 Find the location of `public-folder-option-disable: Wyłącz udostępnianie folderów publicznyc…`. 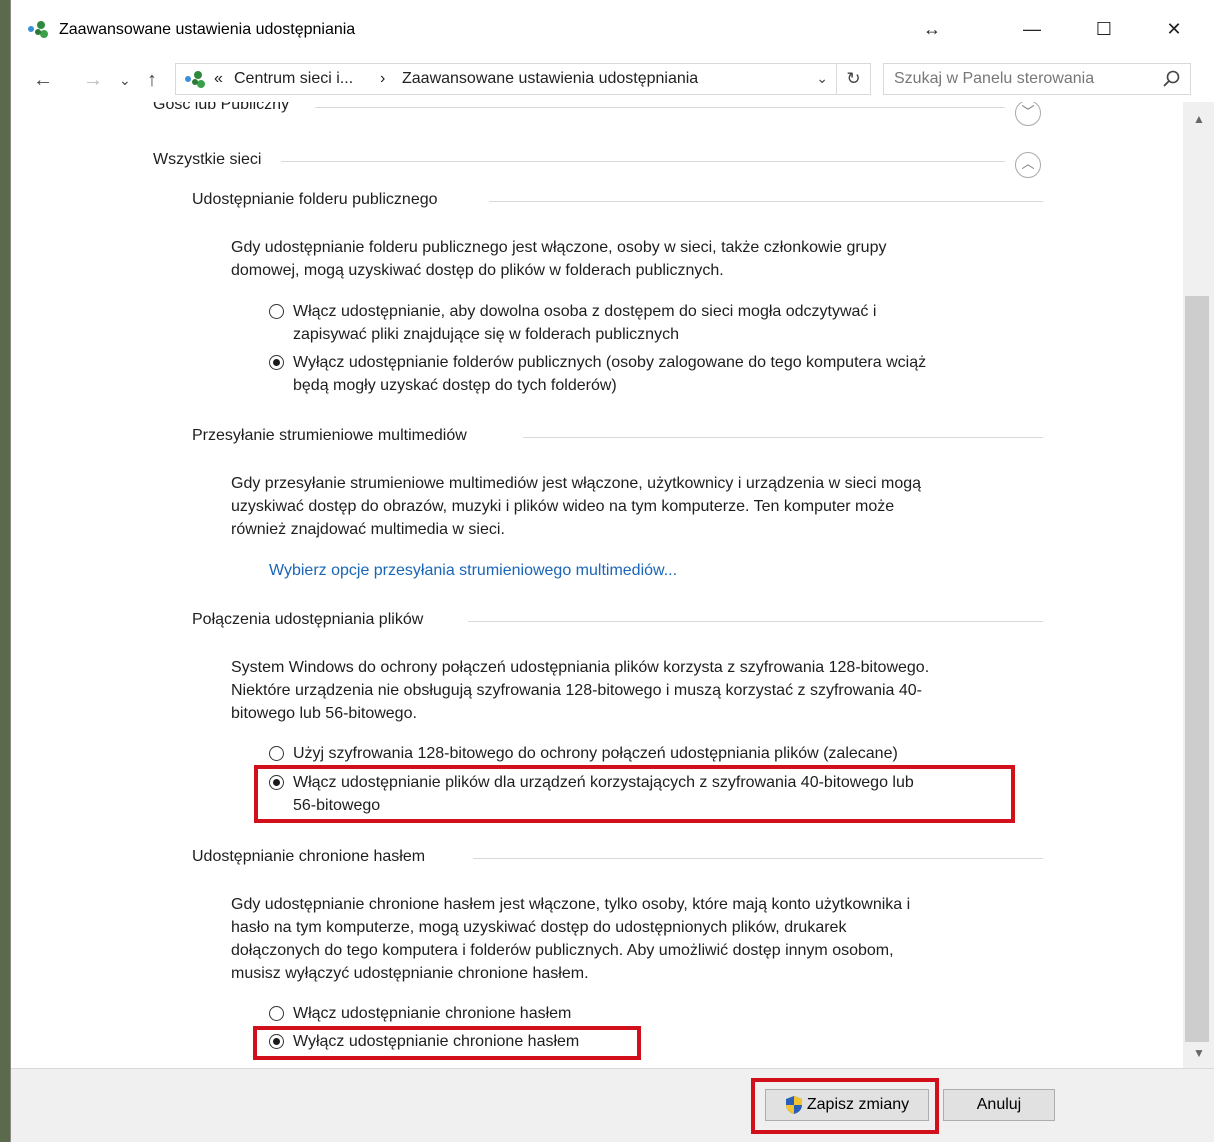

public-folder-option-disable: Wyłącz udostępnianie folderów publicznyc… is located at coordinates (659, 374).